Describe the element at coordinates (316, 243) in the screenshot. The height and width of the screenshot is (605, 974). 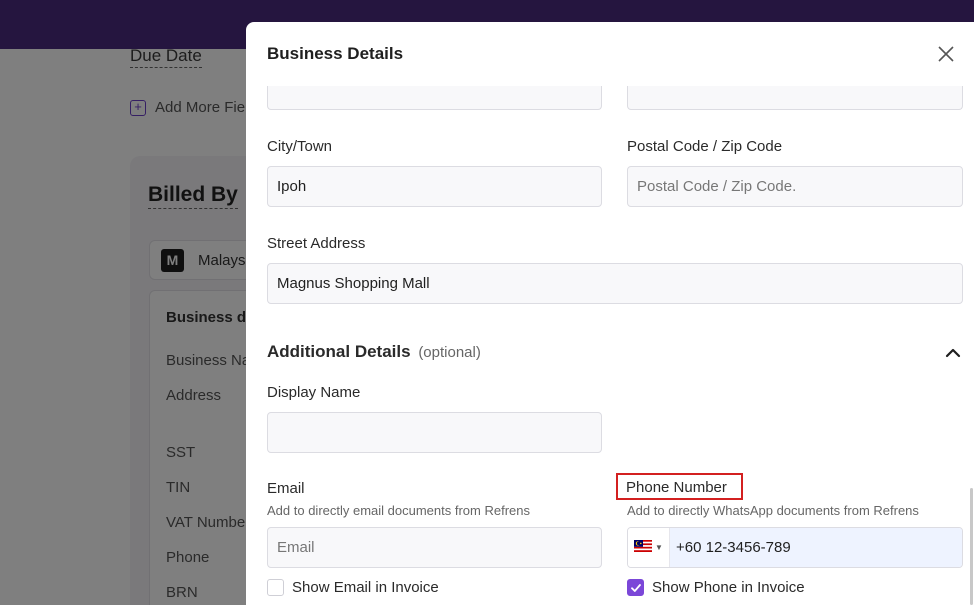
I see `street-address-label: Street Address` at that location.